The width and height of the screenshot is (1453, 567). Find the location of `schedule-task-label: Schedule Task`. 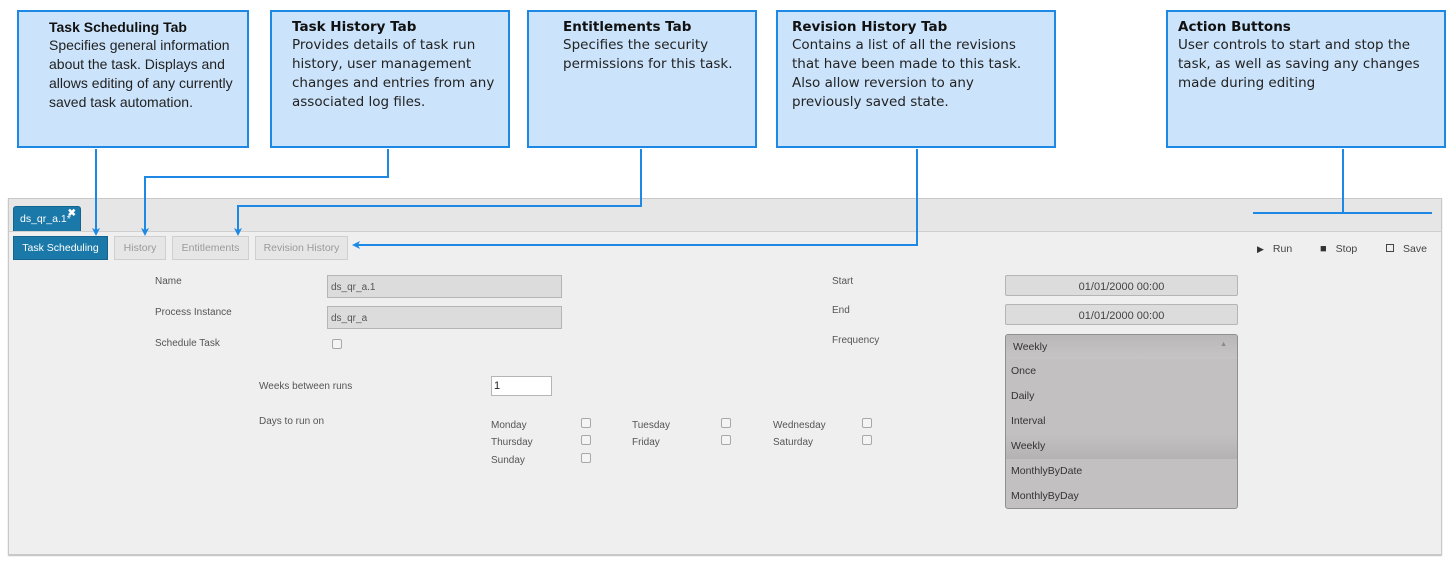

schedule-task-label: Schedule Task is located at coordinates (187, 343).